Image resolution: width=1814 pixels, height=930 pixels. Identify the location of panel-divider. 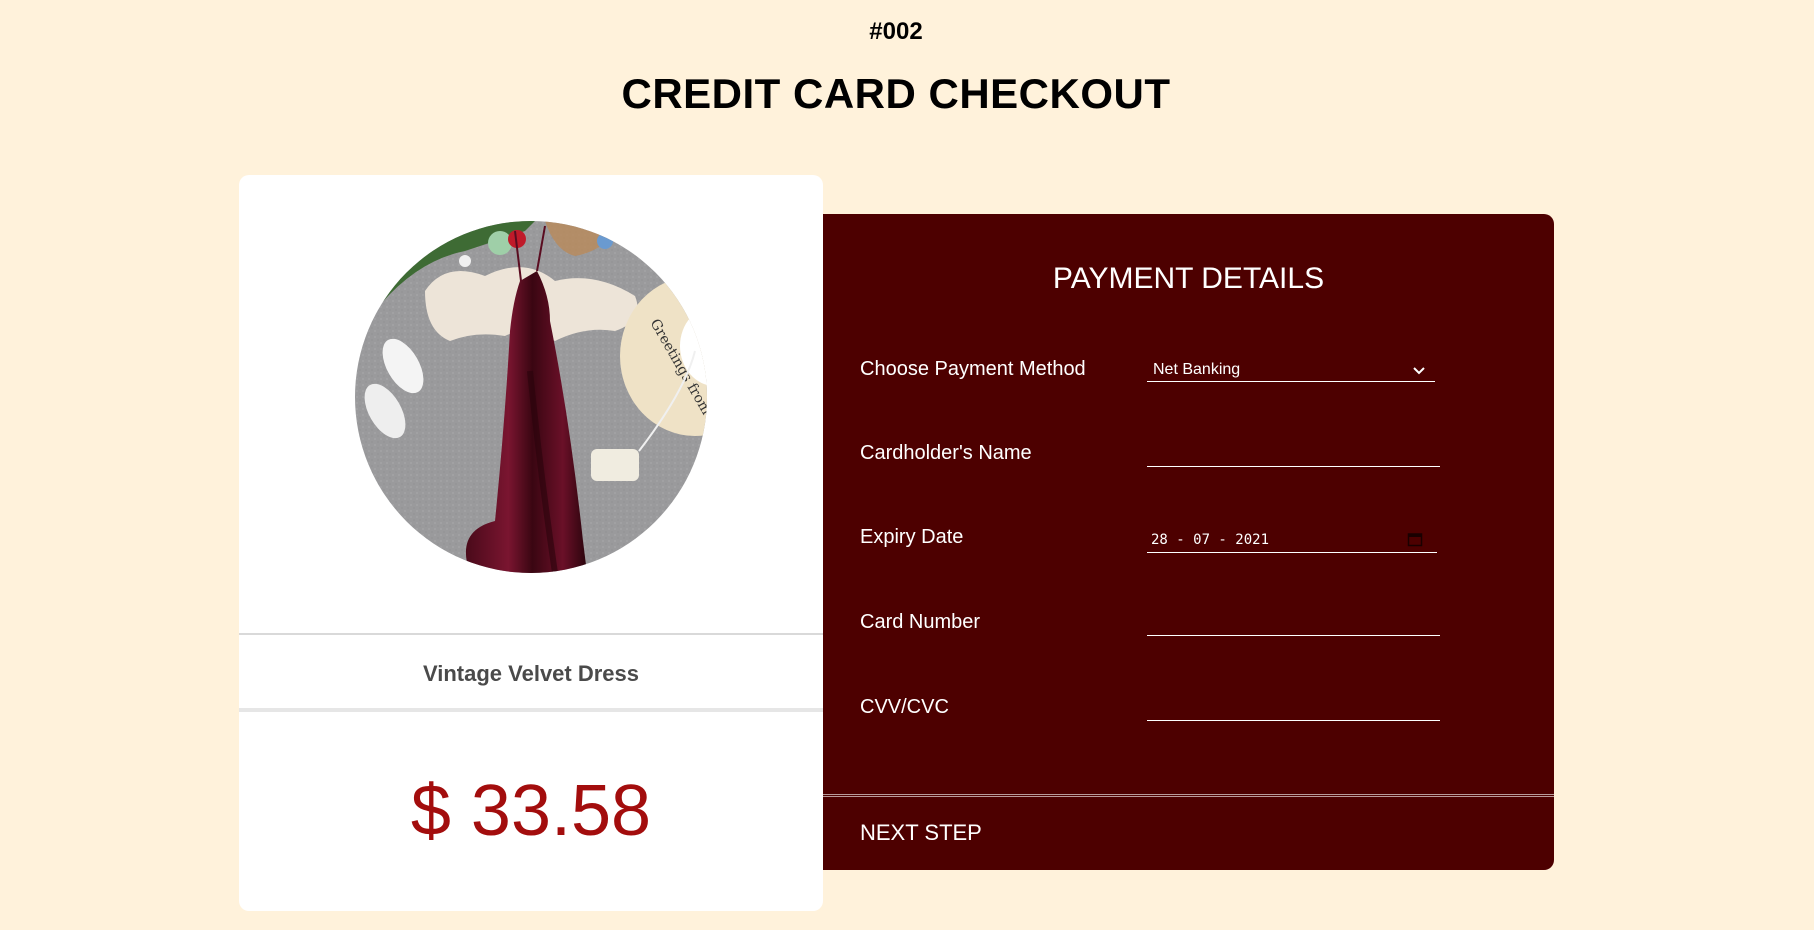
(1188, 795).